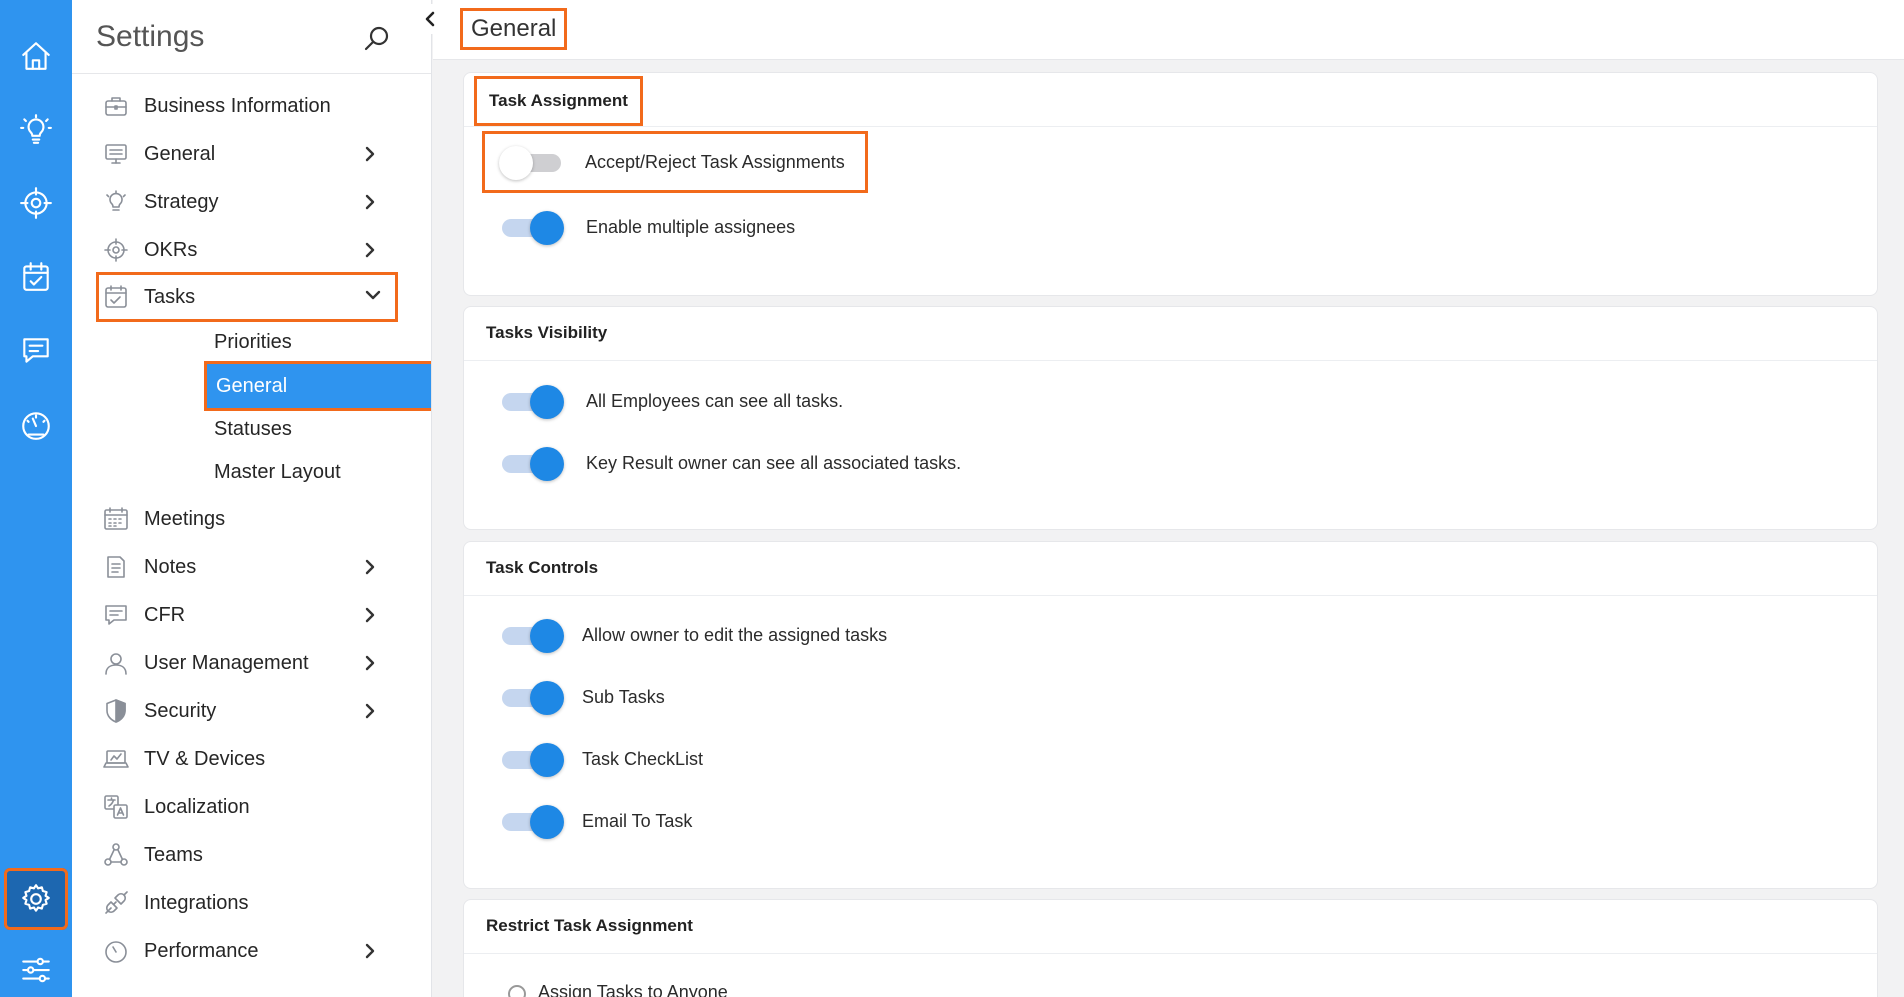  Describe the element at coordinates (623, 696) in the screenshot. I see `toggle-label: Sub Tasks` at that location.